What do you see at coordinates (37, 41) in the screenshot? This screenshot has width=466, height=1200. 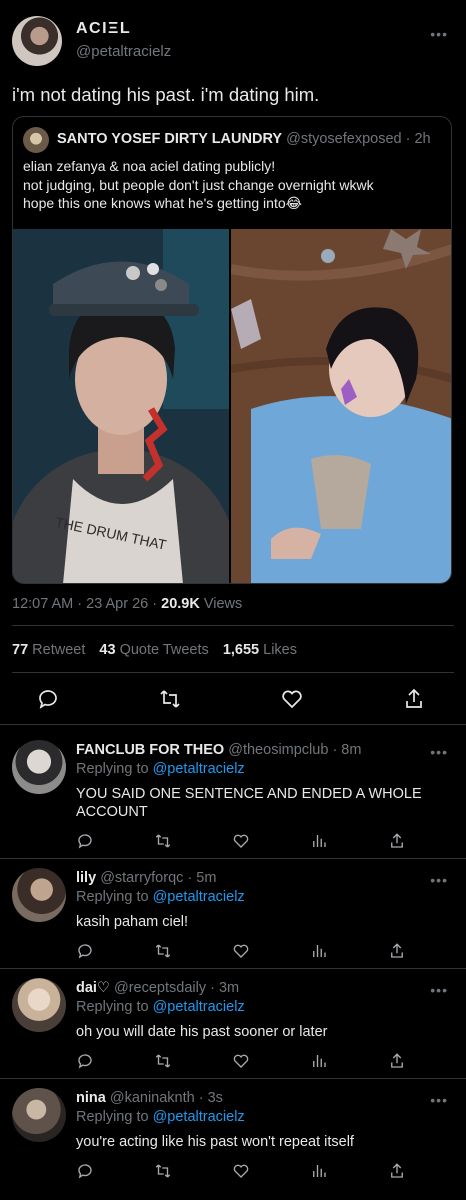 I see `author-avatar` at bounding box center [37, 41].